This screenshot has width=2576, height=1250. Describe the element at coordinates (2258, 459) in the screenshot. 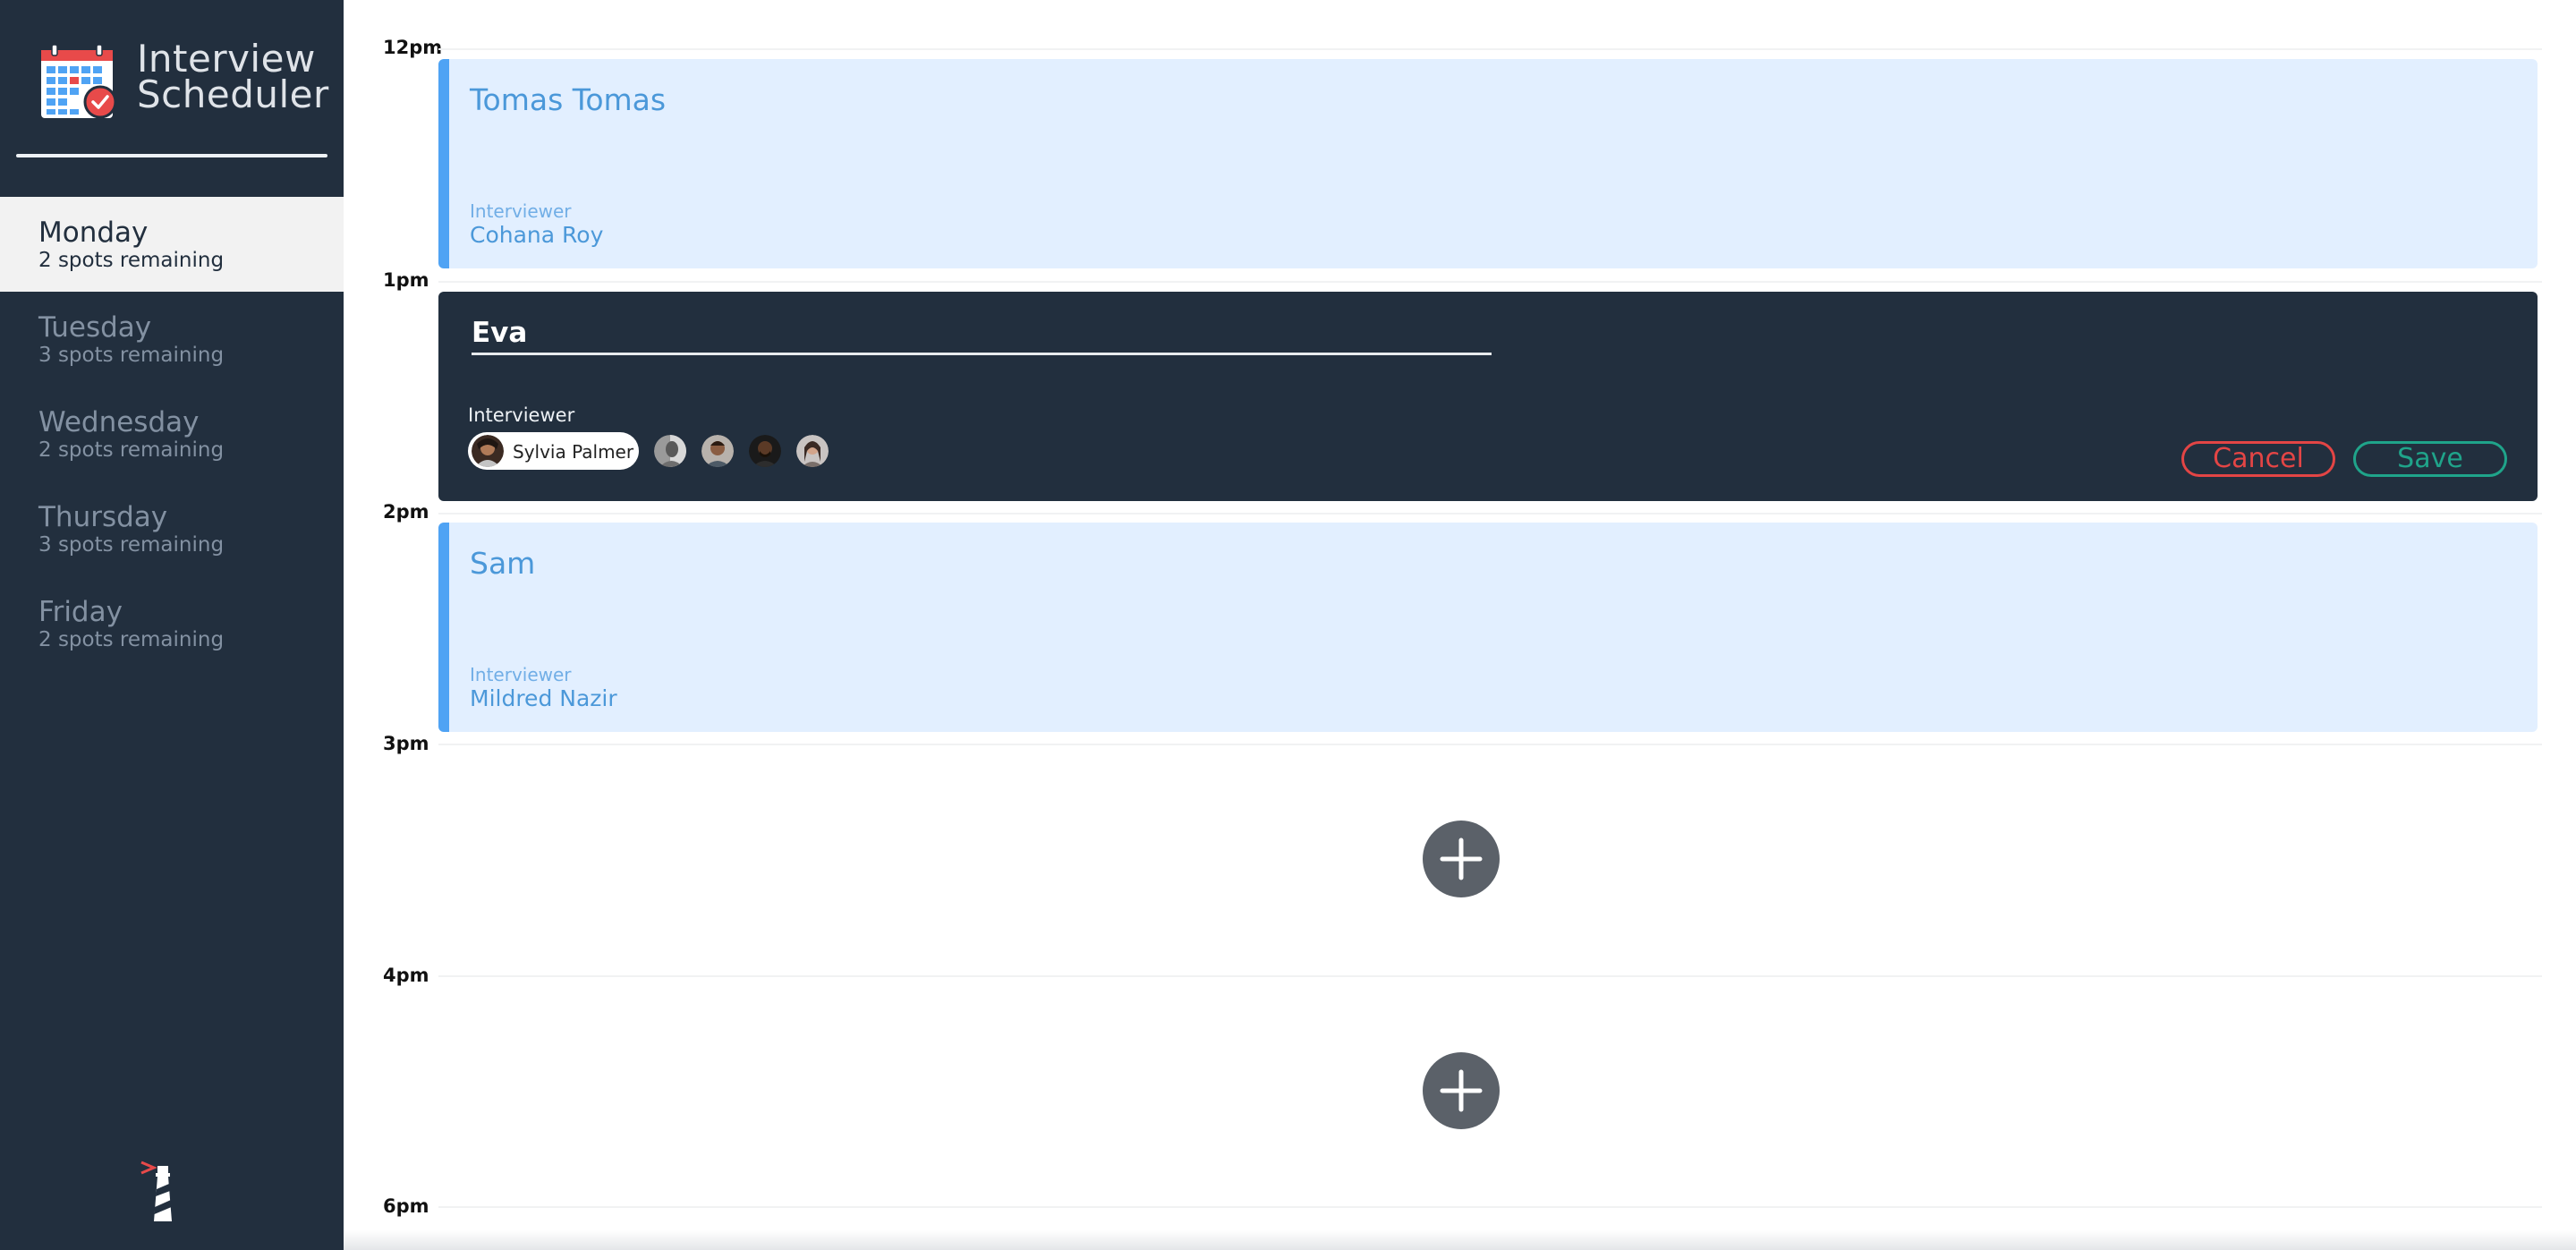

I see `cancel-button: Cancel` at that location.